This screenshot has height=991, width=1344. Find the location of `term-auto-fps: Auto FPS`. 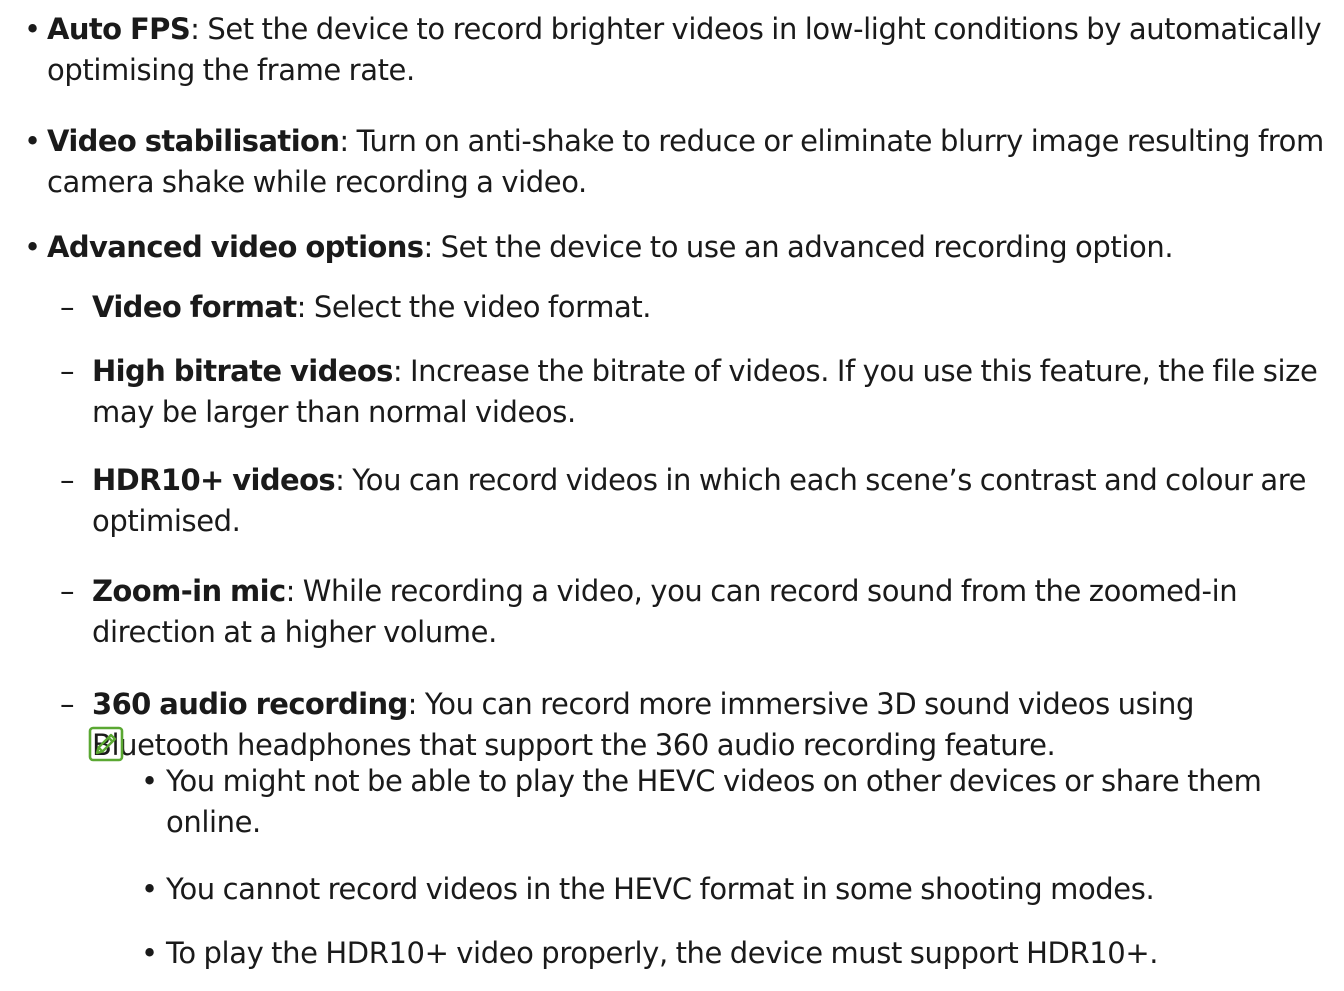

term-auto-fps: Auto FPS is located at coordinates (119, 29).